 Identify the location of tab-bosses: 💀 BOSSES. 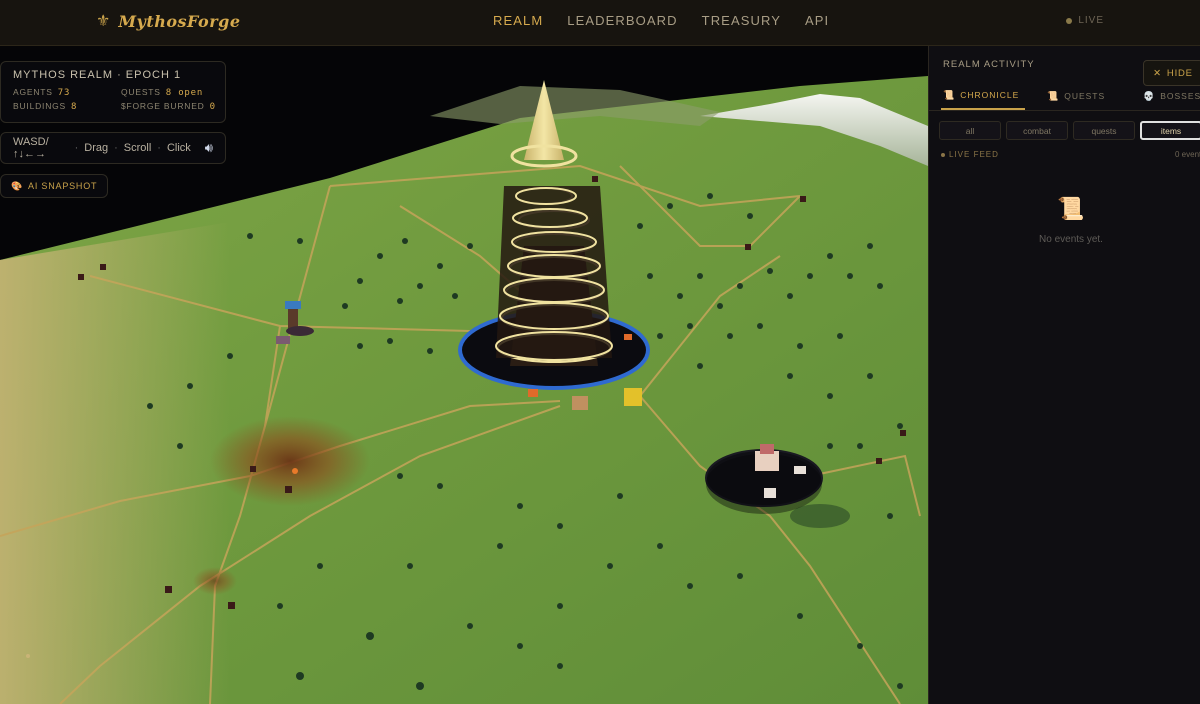
(1171, 96).